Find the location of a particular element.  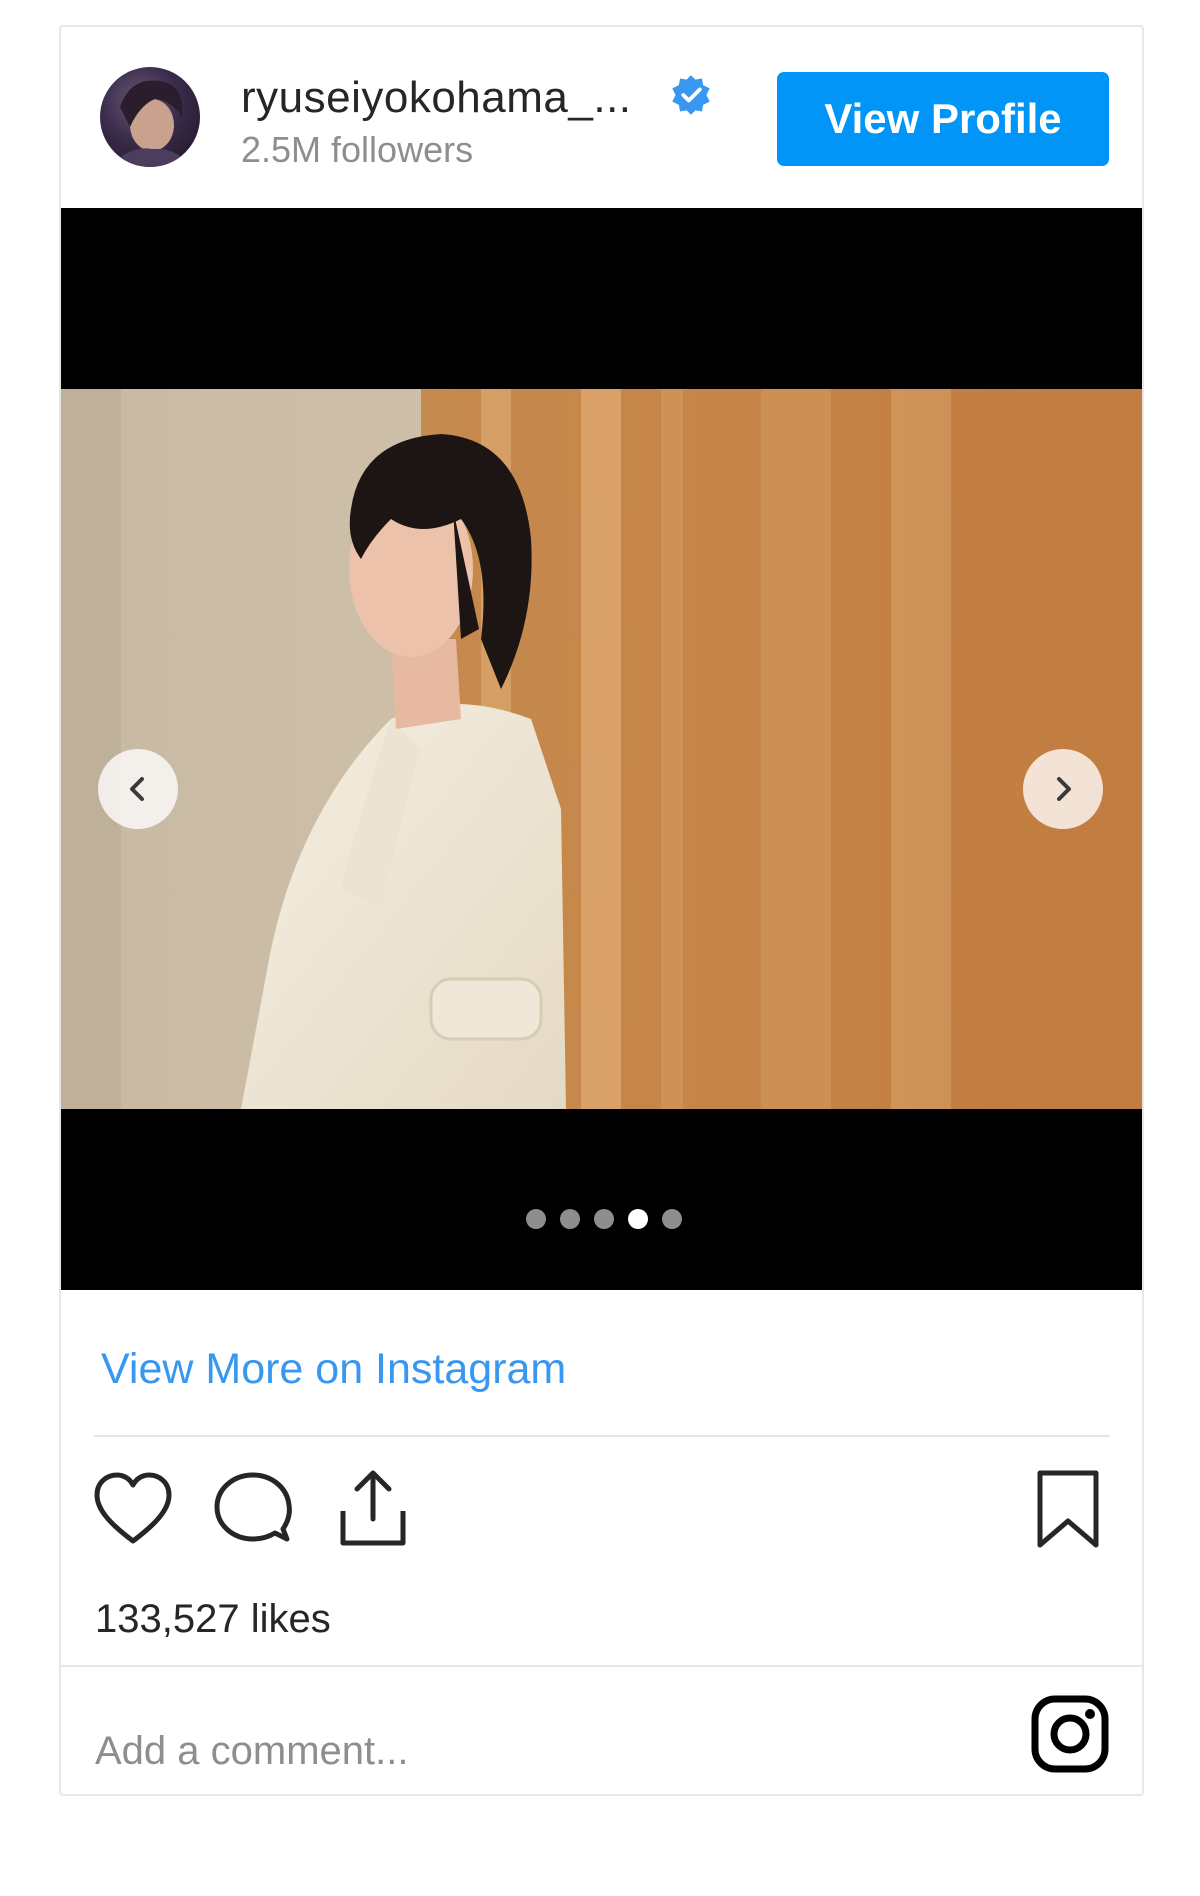

like-count: 133,527 likes is located at coordinates (213, 1619).